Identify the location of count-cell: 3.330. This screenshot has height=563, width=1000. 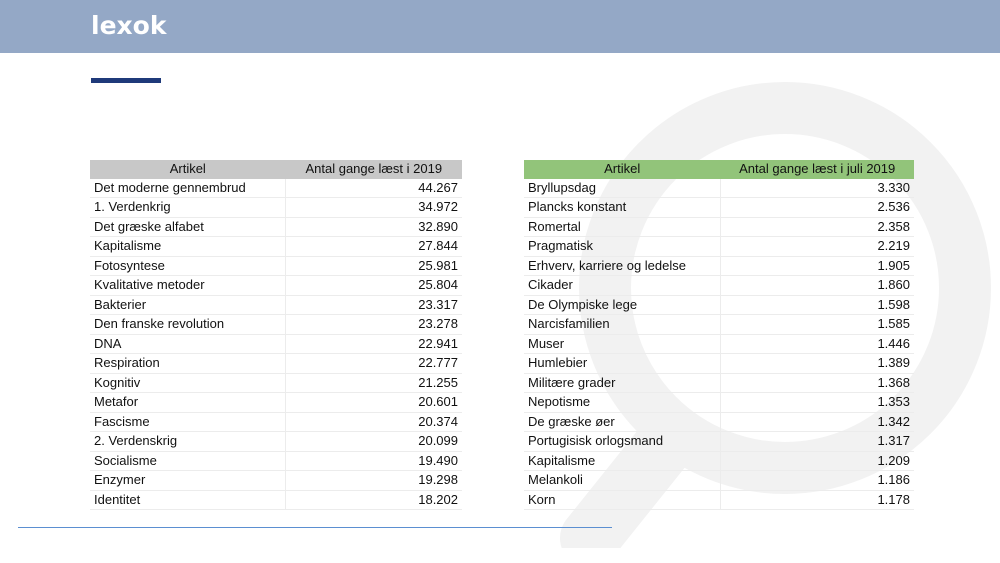
(817, 188).